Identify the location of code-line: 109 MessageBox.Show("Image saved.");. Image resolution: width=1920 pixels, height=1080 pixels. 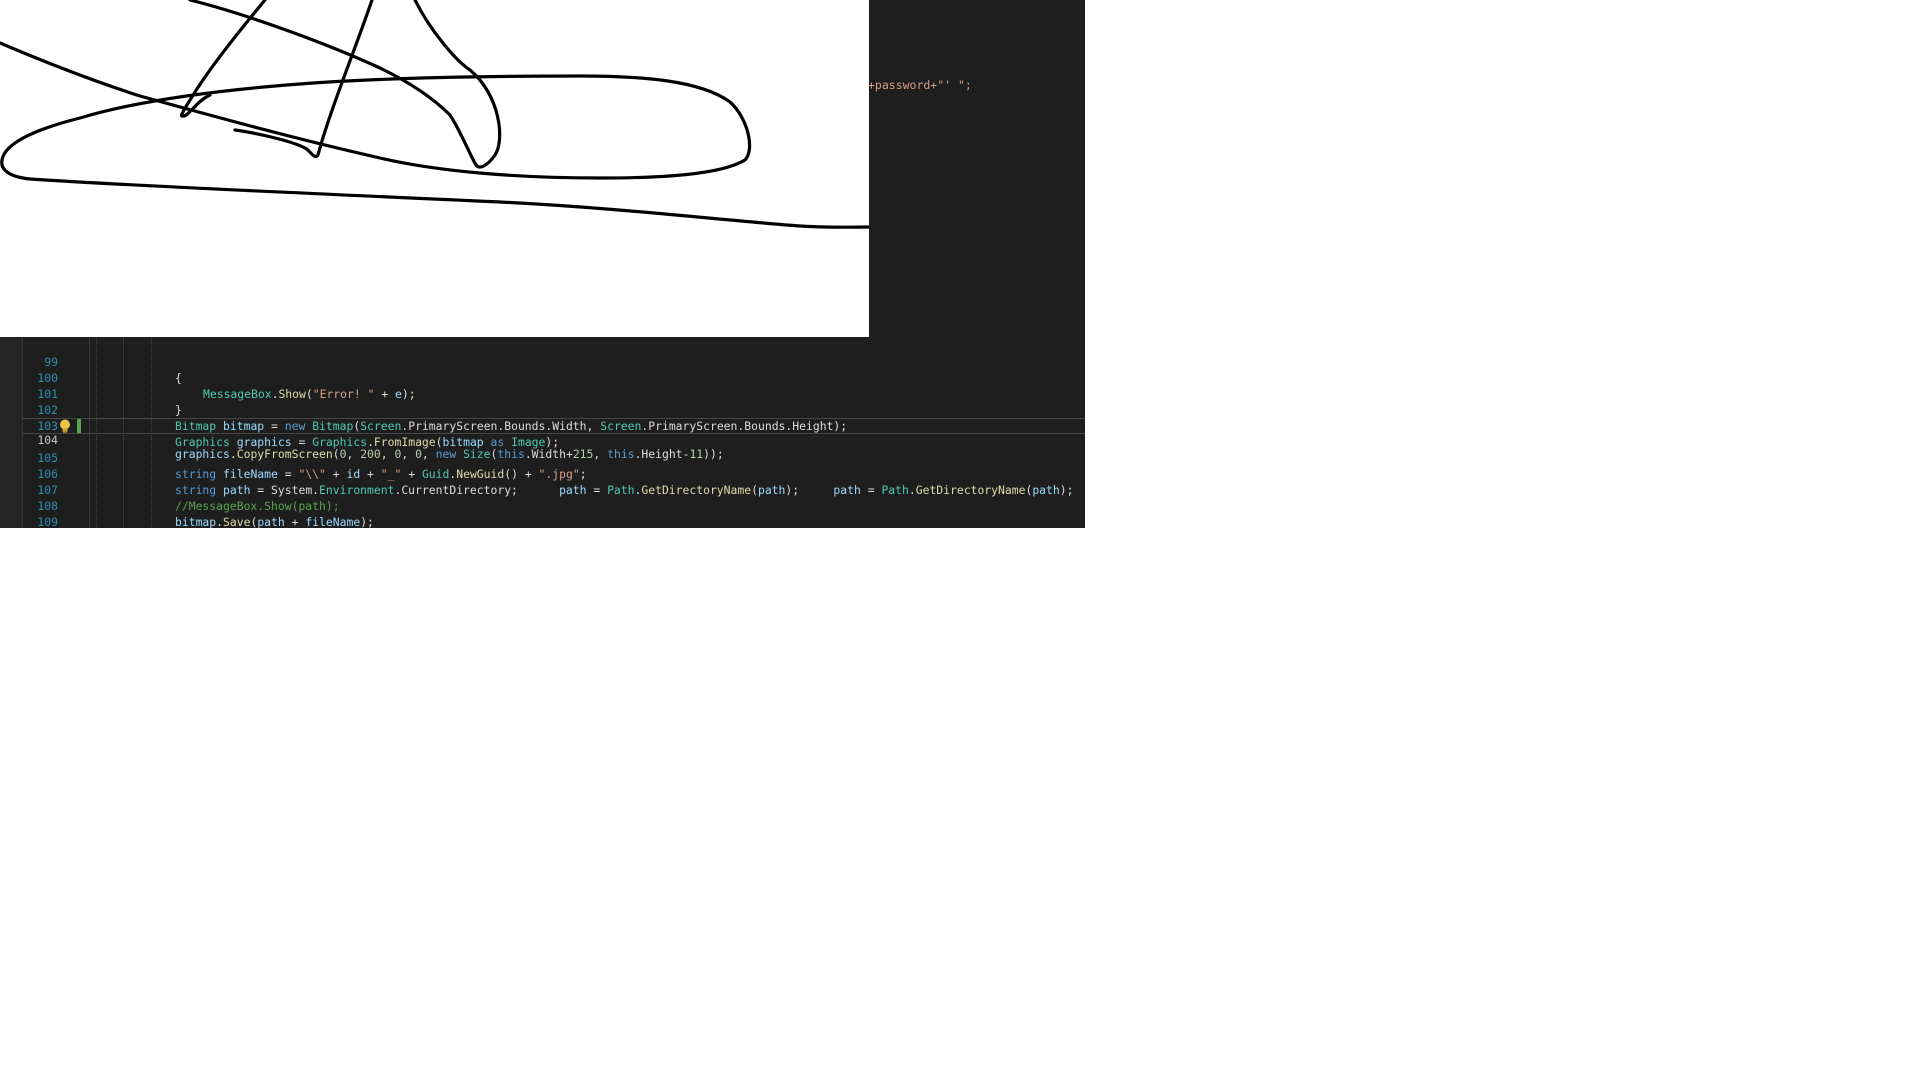
(553, 513).